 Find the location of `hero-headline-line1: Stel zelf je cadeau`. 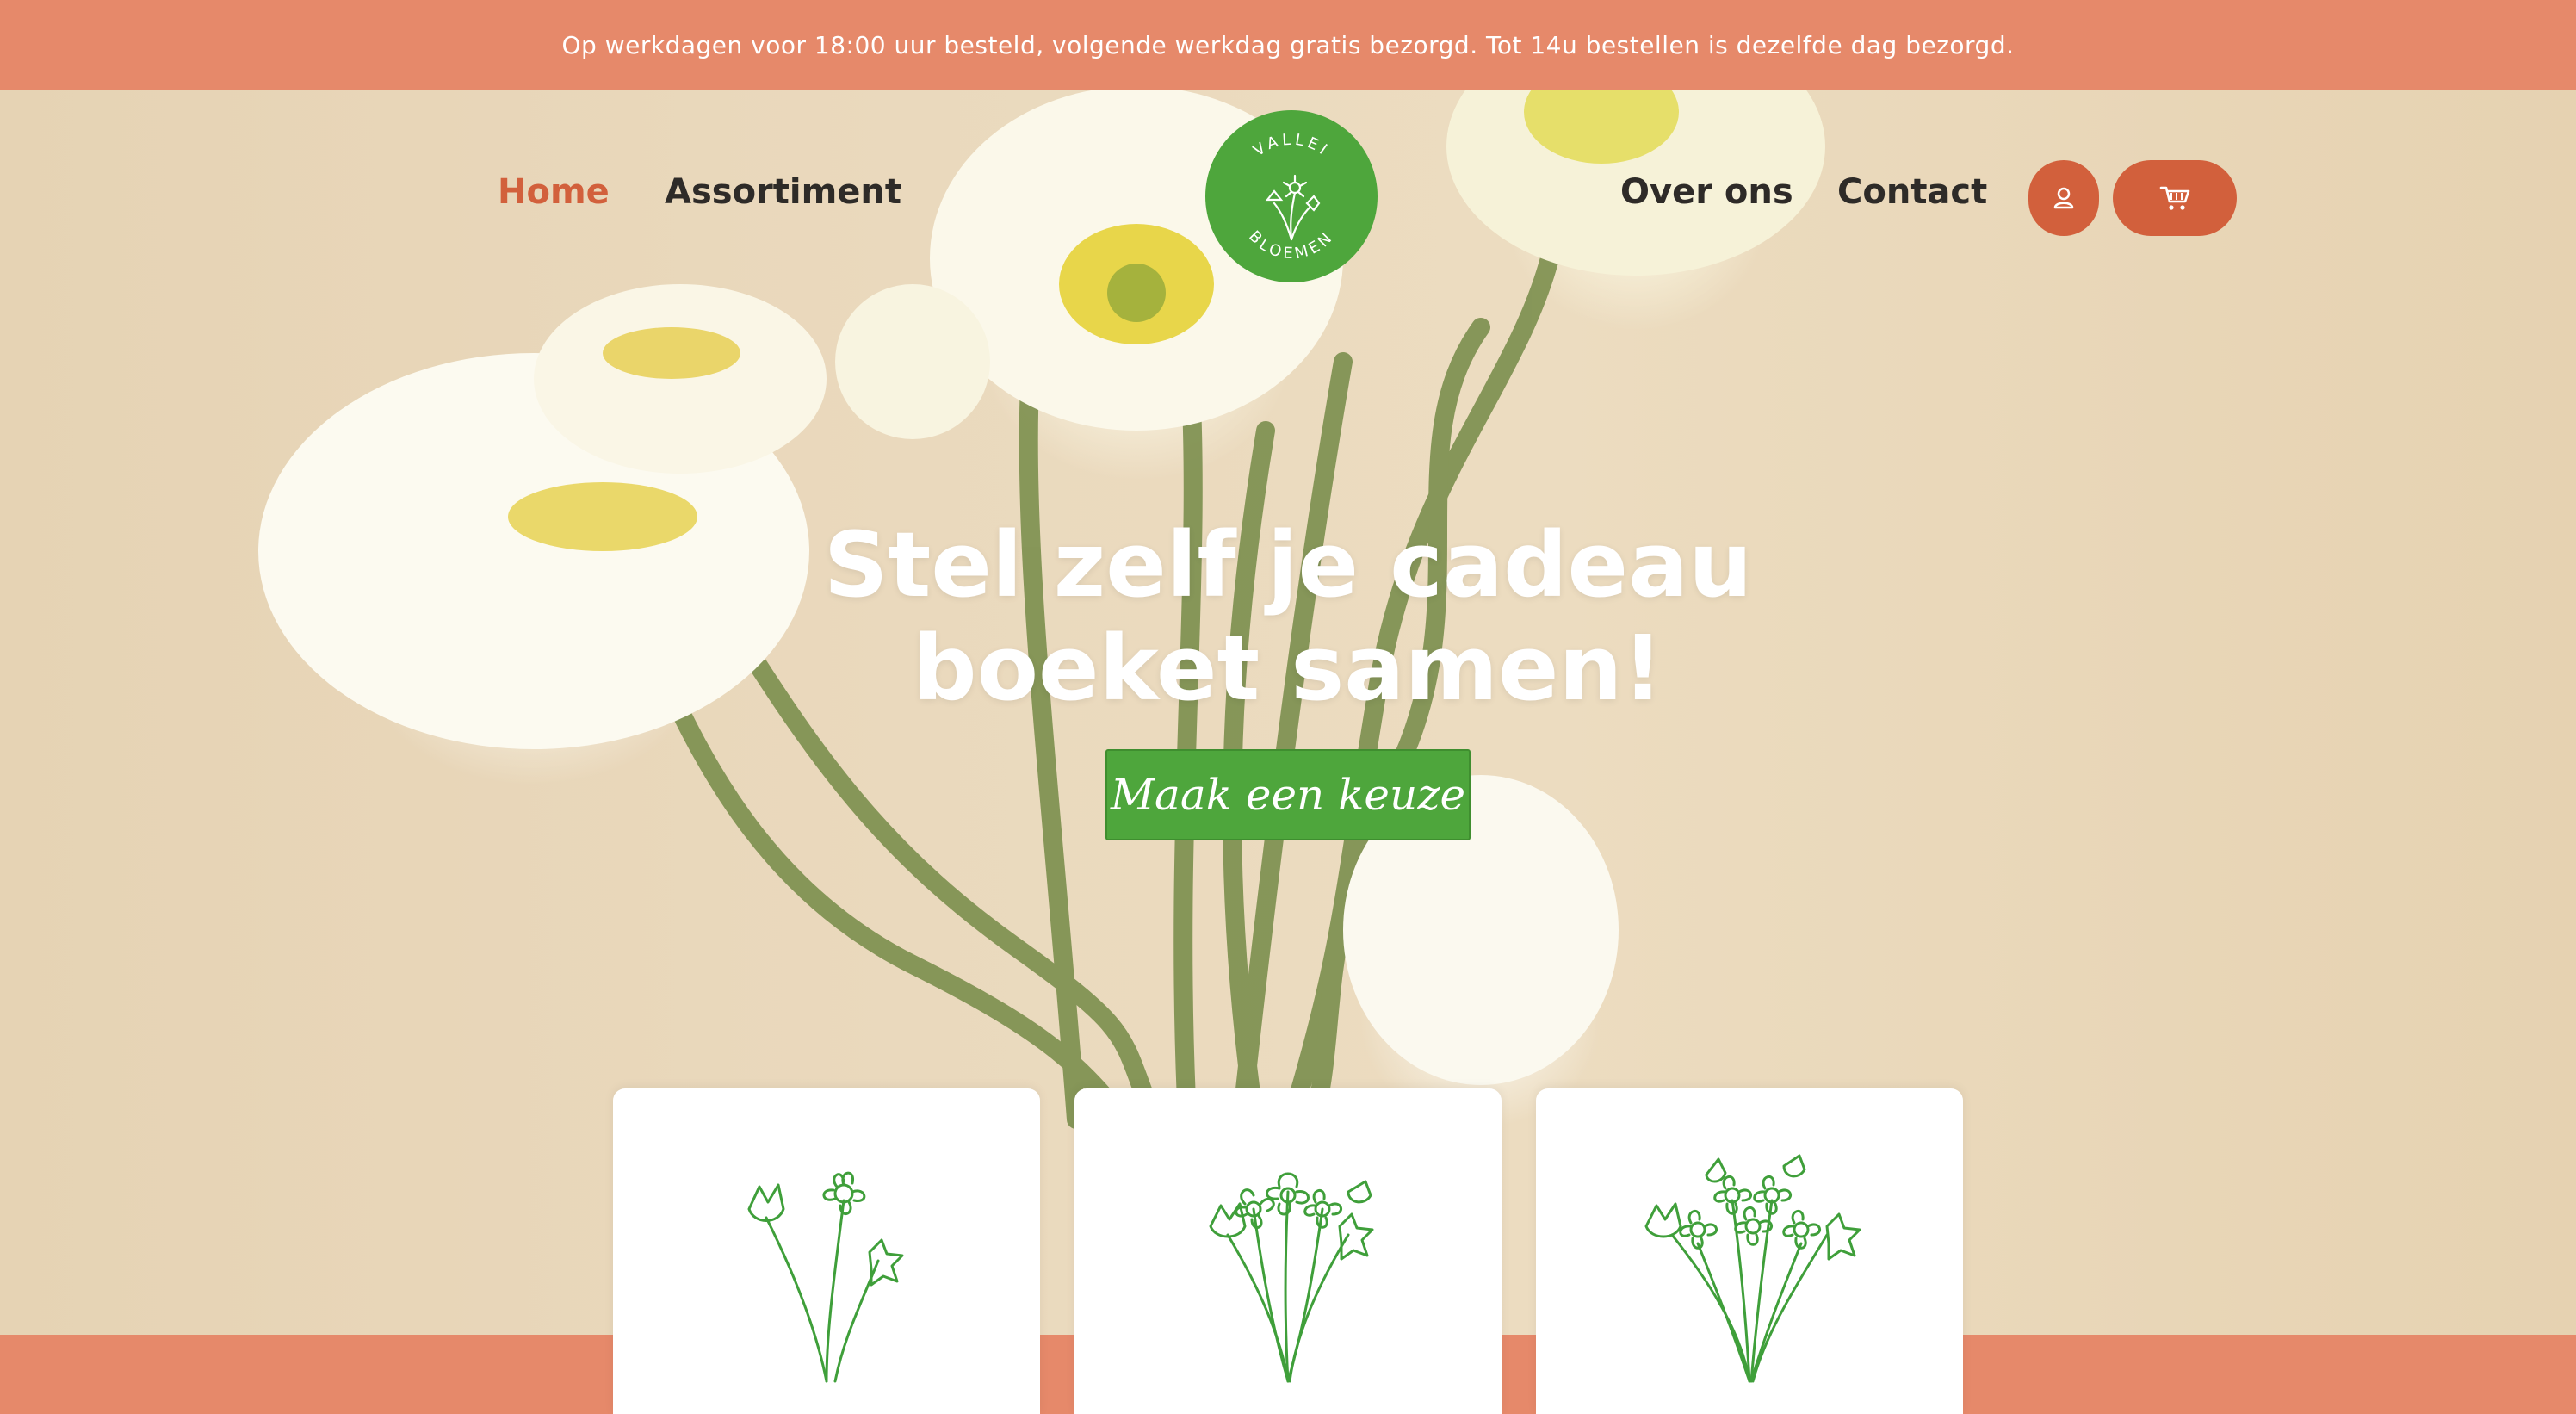

hero-headline-line1: Stel zelf je cadeau is located at coordinates (1288, 564).